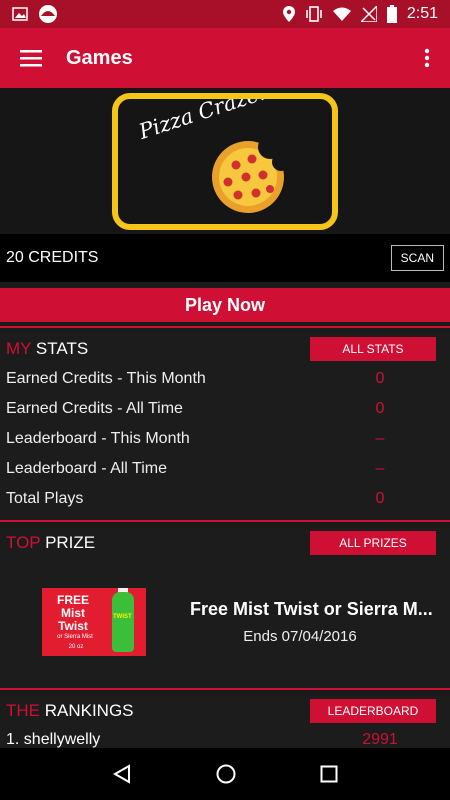  What do you see at coordinates (47, 348) in the screenshot?
I see `my-stats-title: MY STATS` at bounding box center [47, 348].